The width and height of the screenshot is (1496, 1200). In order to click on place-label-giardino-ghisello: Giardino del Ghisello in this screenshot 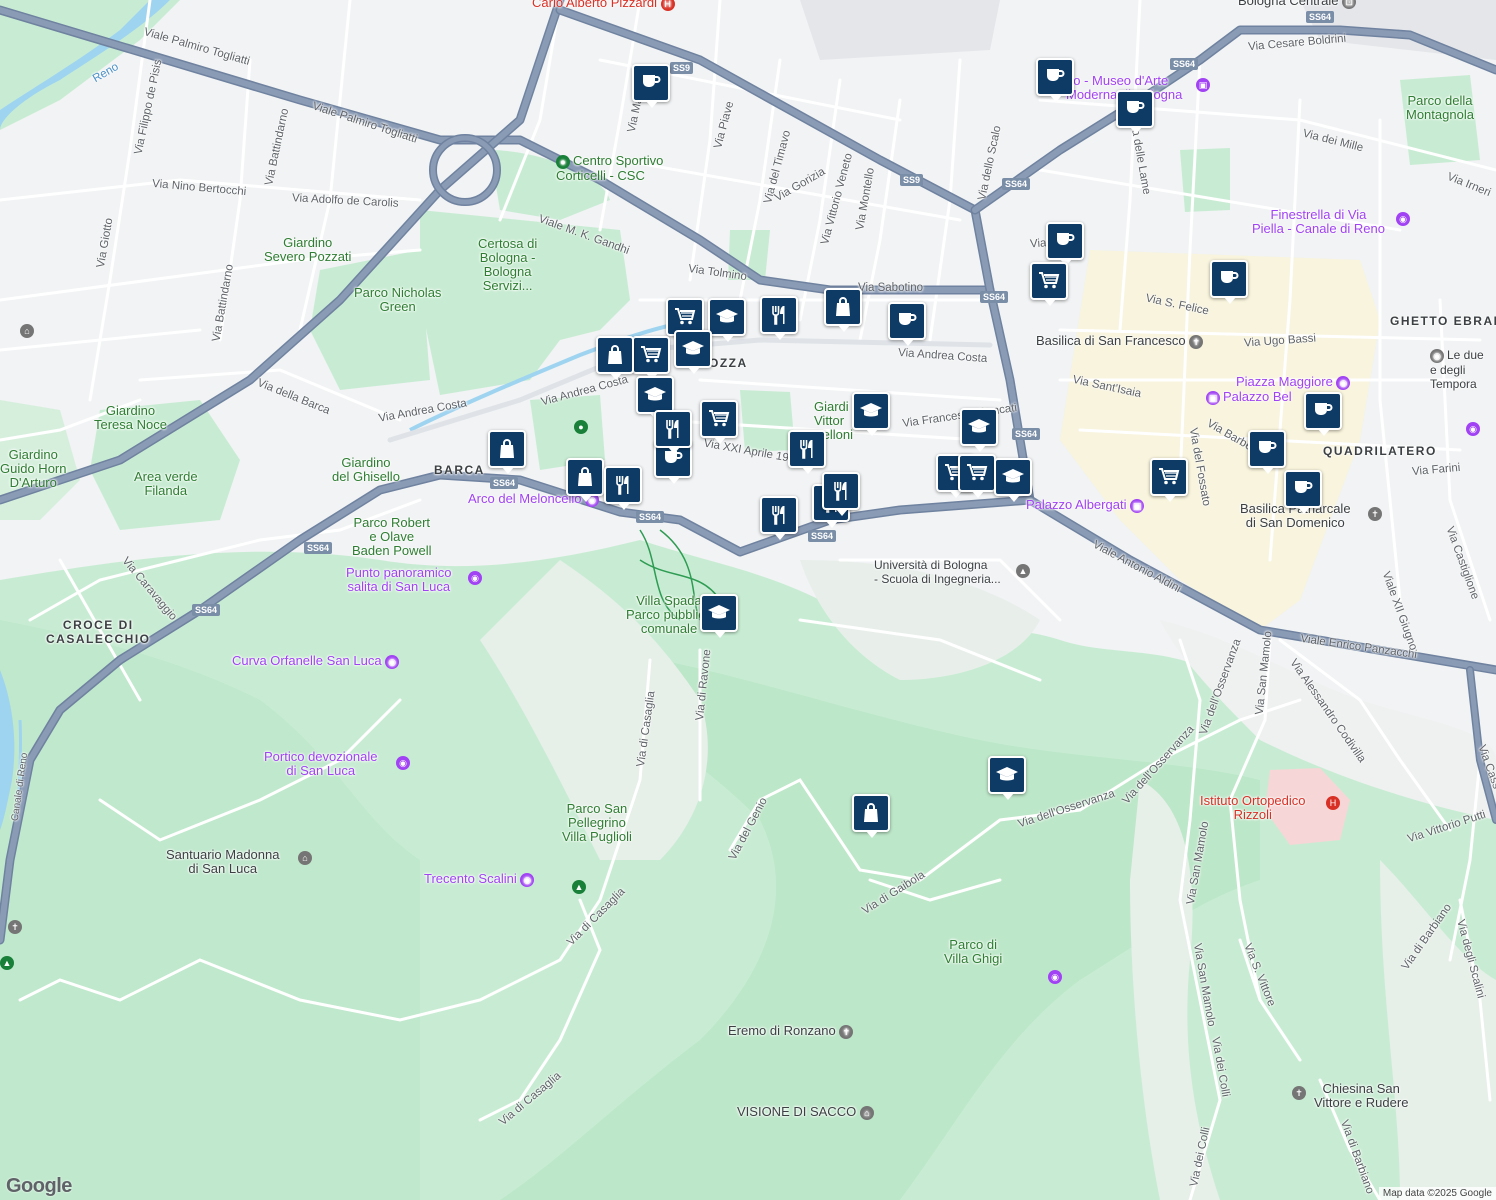, I will do `click(366, 470)`.